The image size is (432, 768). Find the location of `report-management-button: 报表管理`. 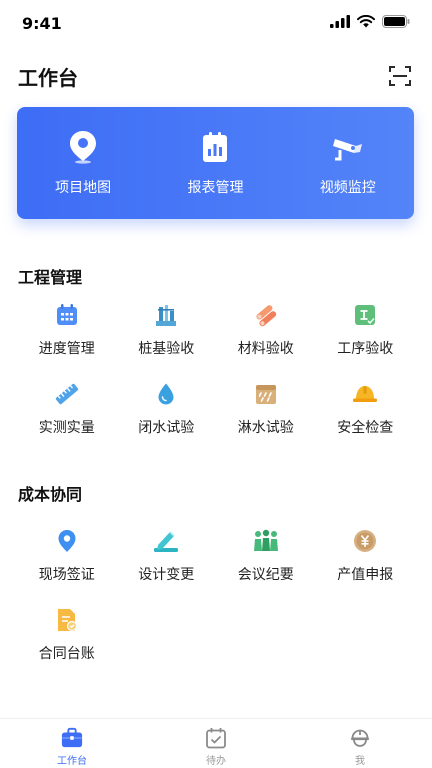

report-management-button: 报表管理 is located at coordinates (215, 163).